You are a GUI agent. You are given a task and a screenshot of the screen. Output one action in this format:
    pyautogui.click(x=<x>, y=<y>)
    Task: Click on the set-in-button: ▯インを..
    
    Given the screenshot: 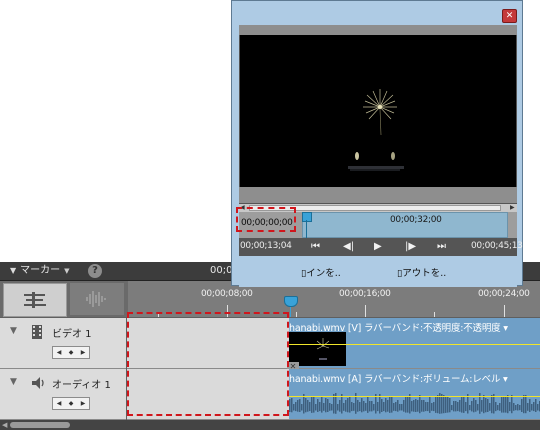 What is the action you would take?
    pyautogui.click(x=321, y=272)
    